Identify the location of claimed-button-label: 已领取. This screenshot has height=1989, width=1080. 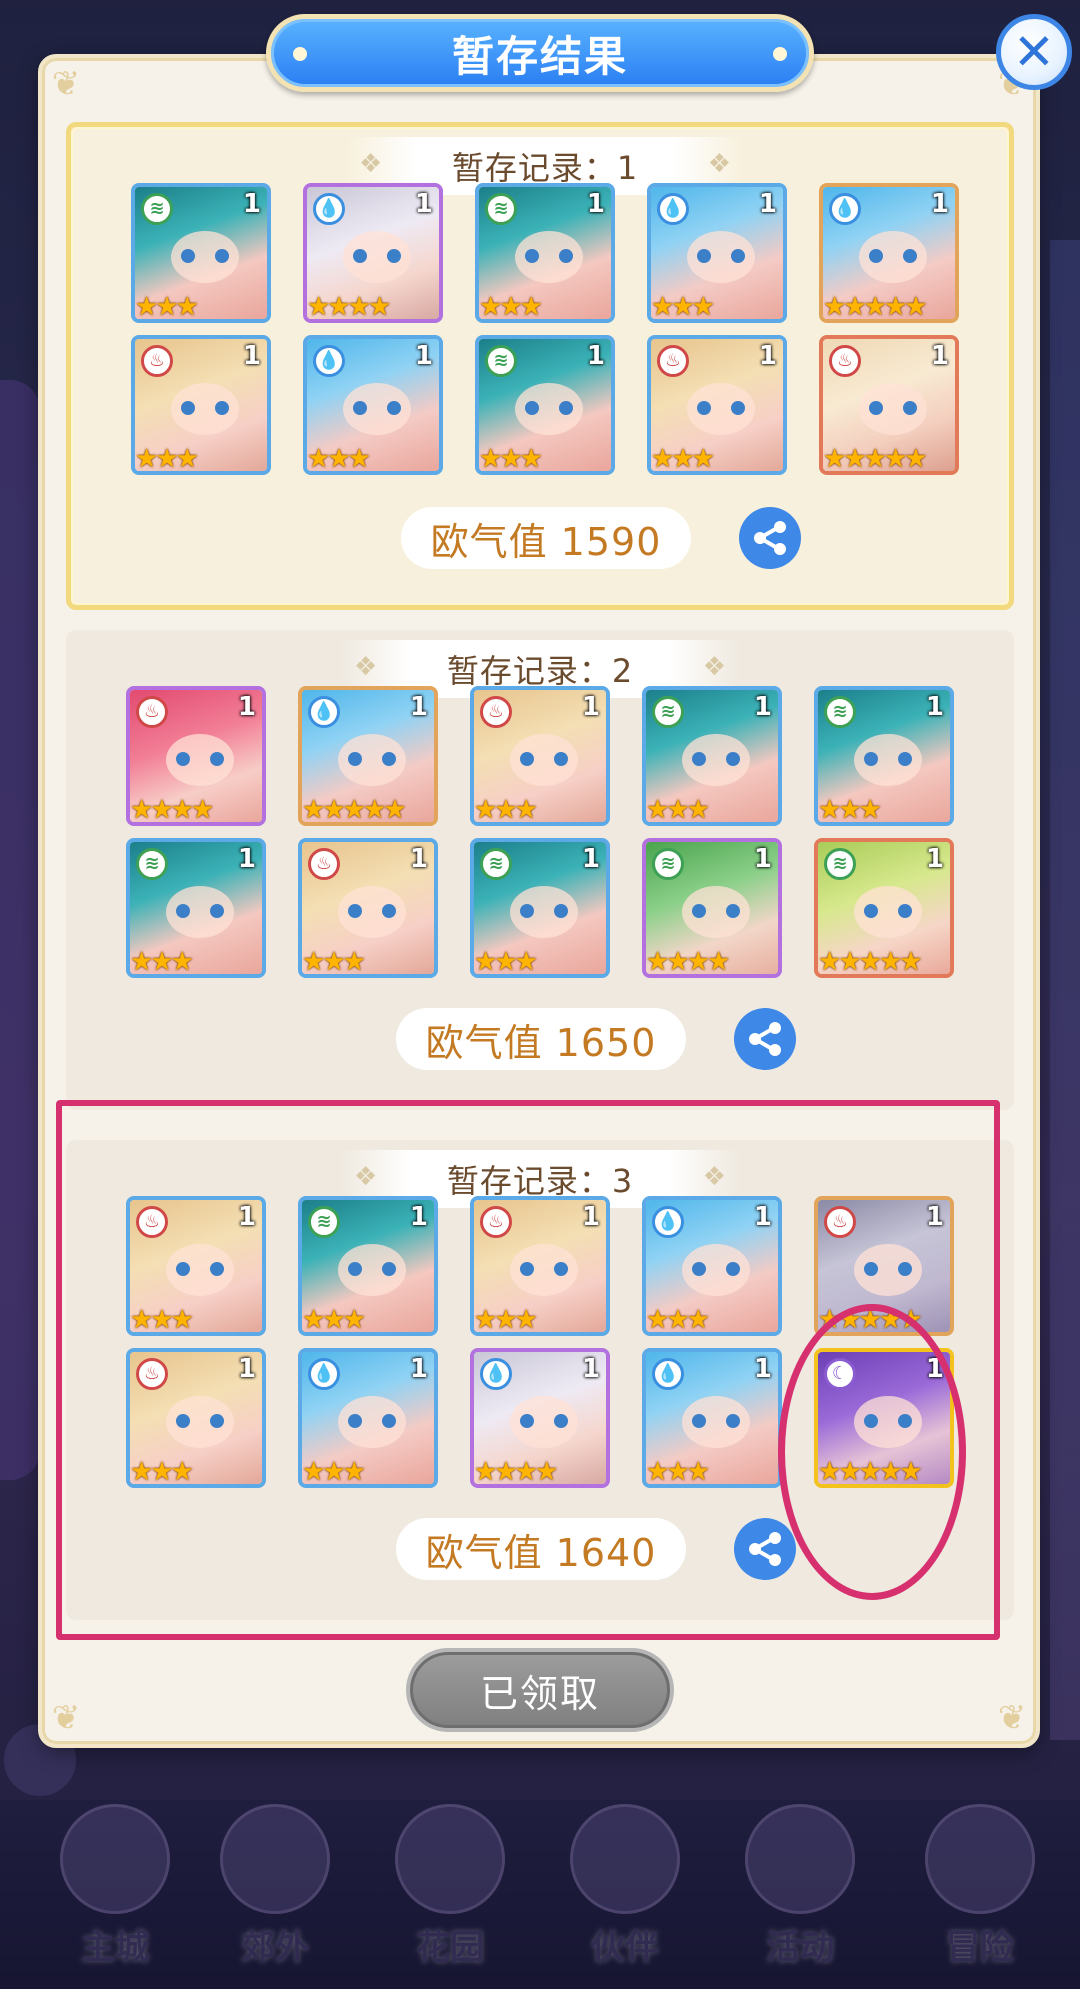
(539, 1693).